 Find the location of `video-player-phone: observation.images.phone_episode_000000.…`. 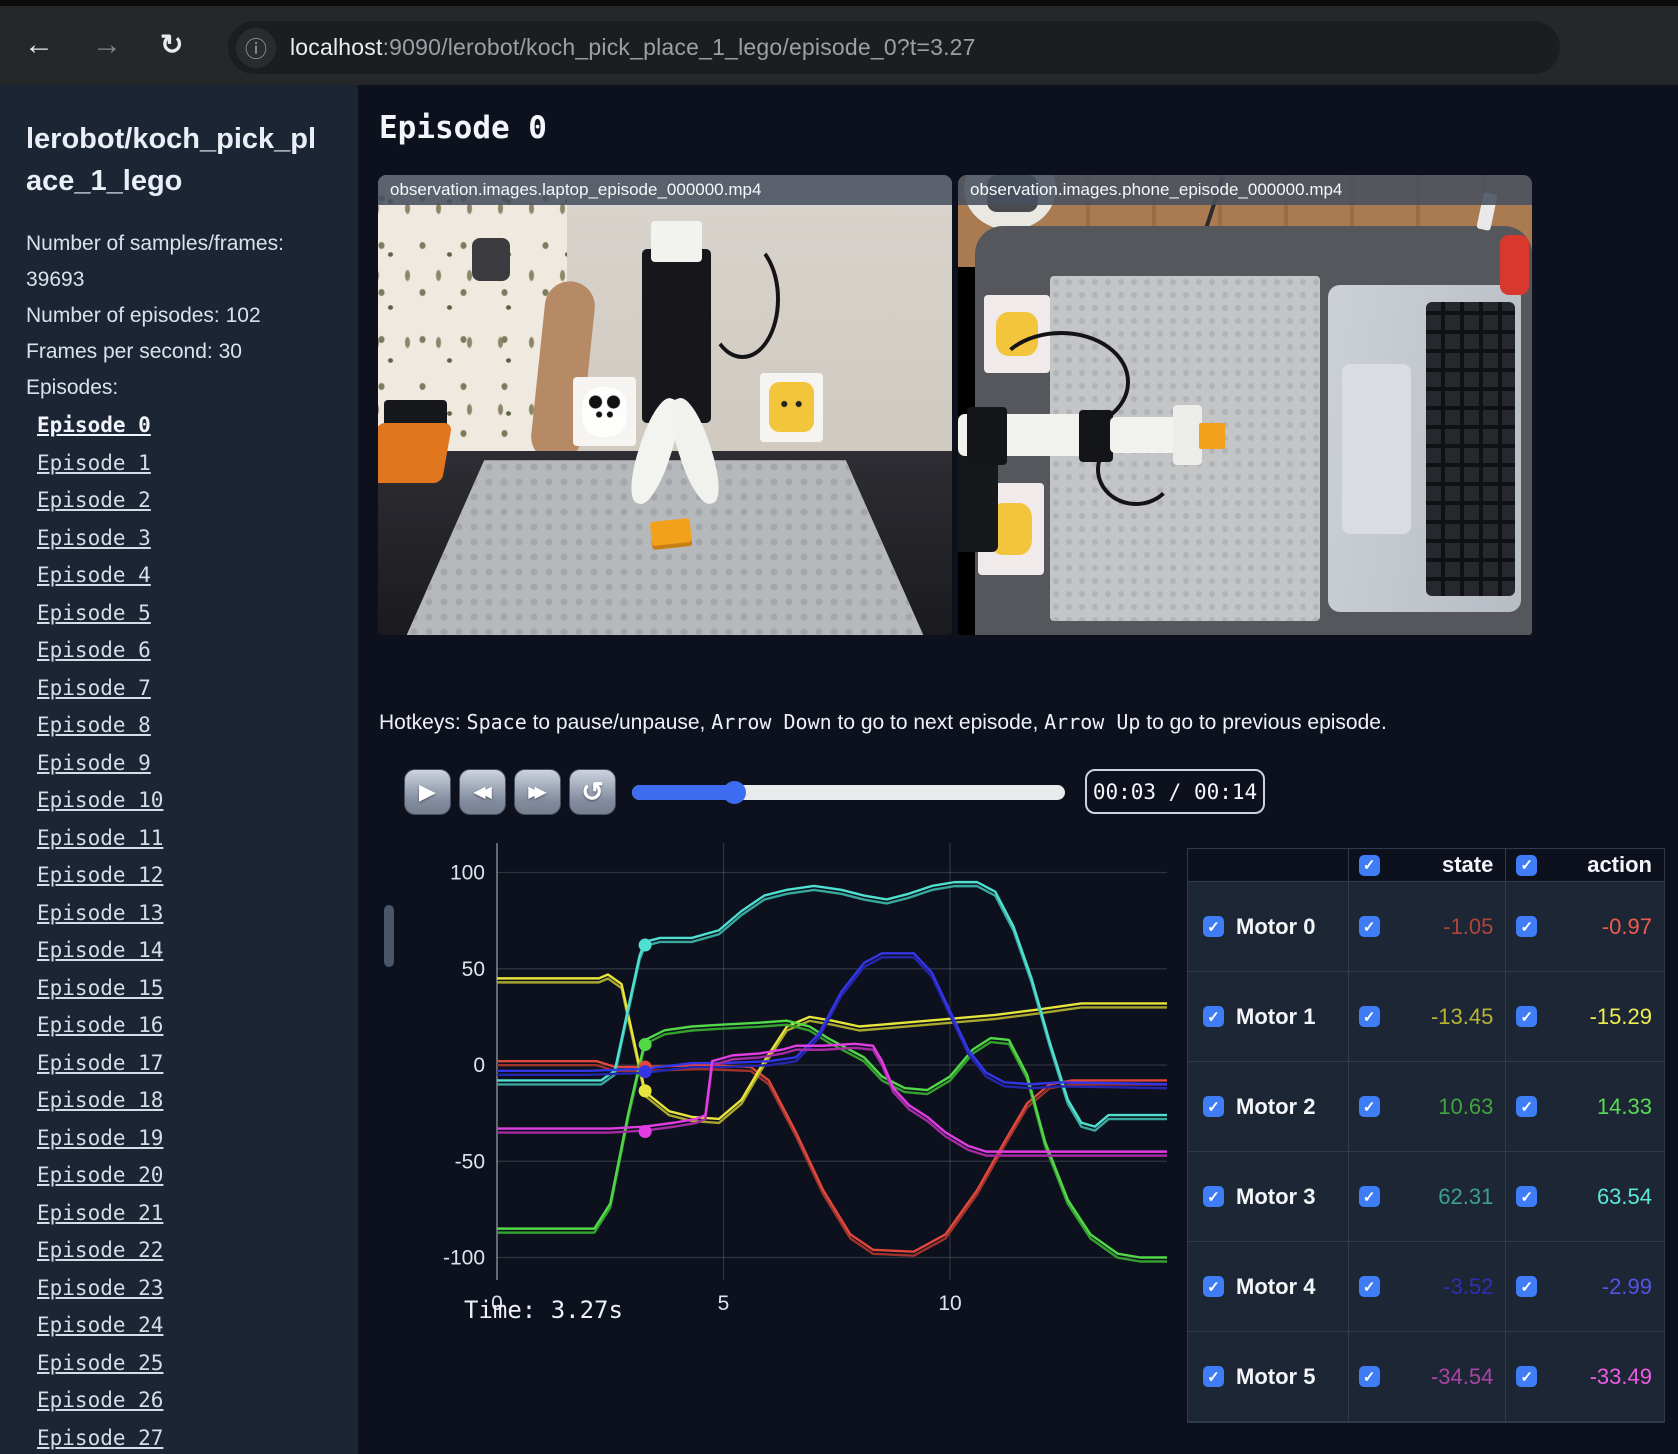

video-player-phone: observation.images.phone_episode_000000.… is located at coordinates (1245, 405).